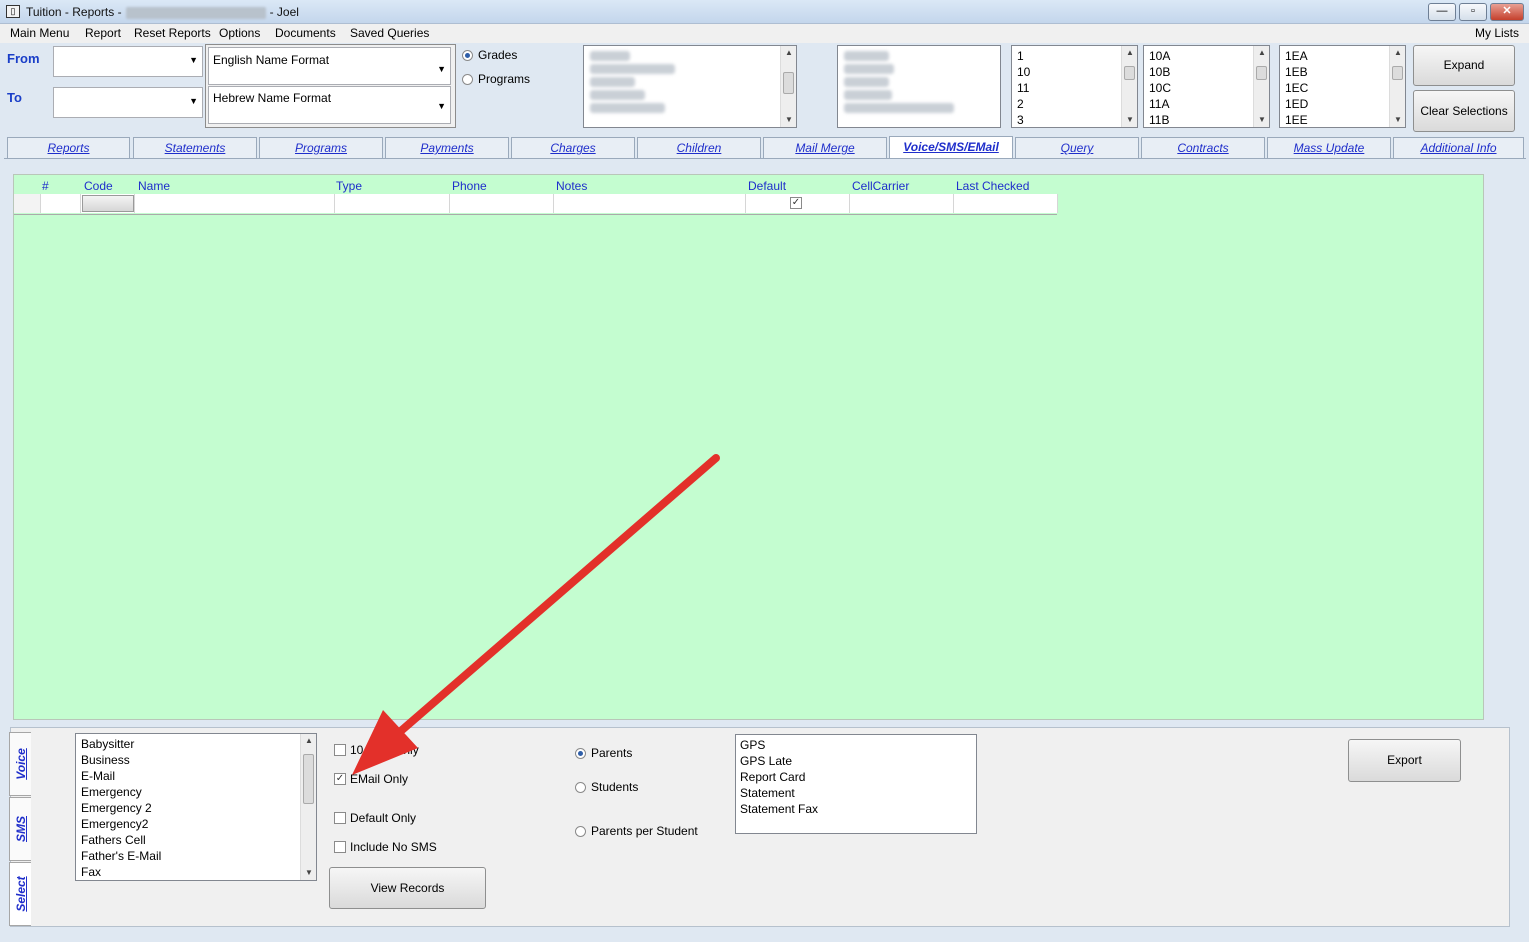 This screenshot has height=942, width=1529. I want to click on col-header-phone: Phone, so click(469, 186).